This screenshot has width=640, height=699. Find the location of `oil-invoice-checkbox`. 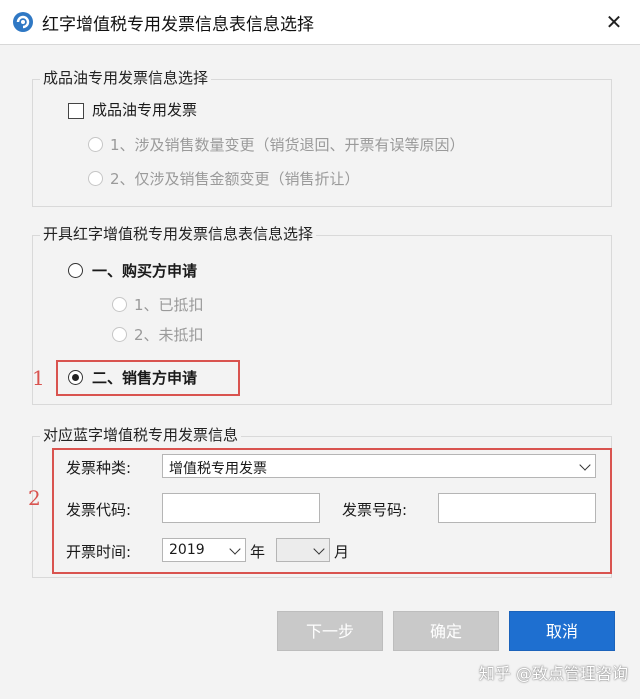

oil-invoice-checkbox is located at coordinates (76, 111).